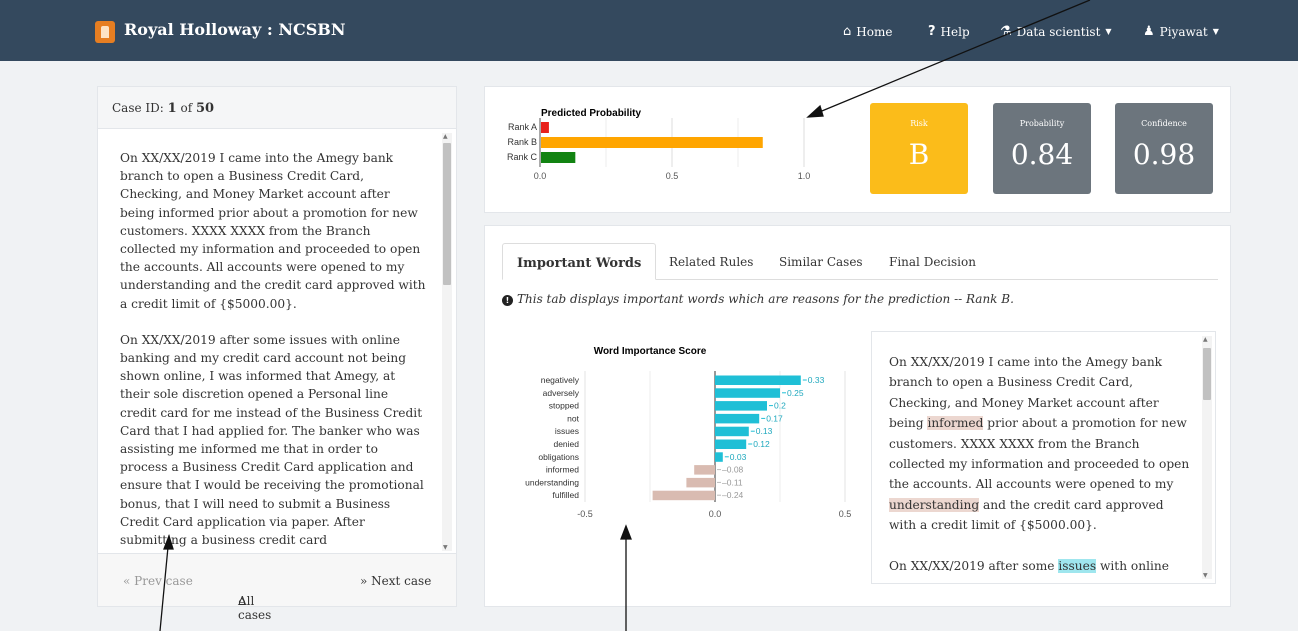 This screenshot has height=631, width=1298. What do you see at coordinates (591, 113) in the screenshot?
I see `chart-title: Predicted Probability` at bounding box center [591, 113].